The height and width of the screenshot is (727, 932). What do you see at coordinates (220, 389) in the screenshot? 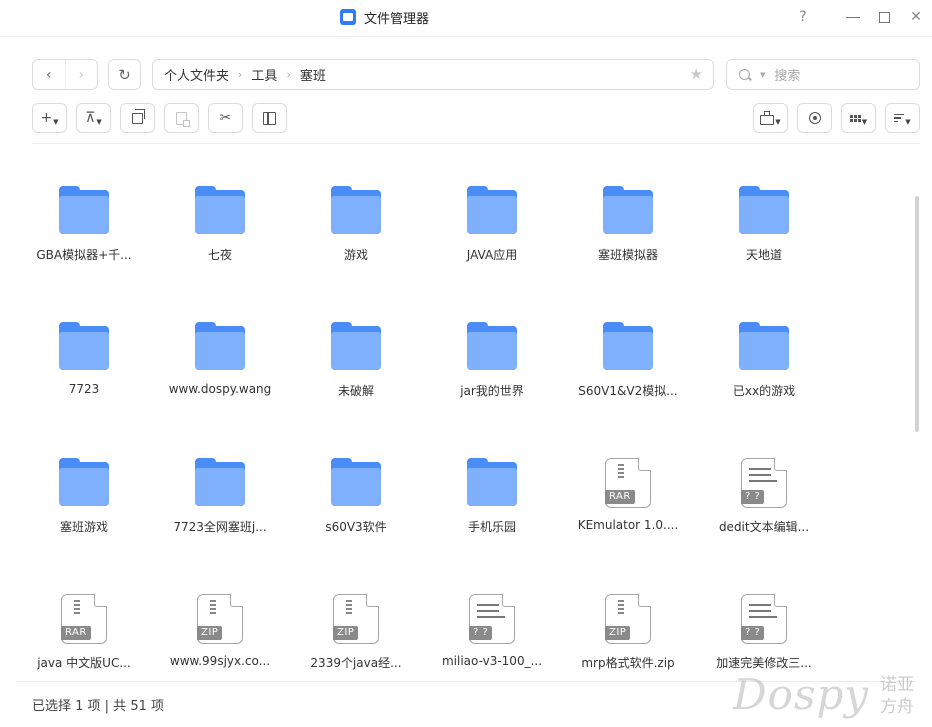
I see `item-name: www.dospy.wang` at bounding box center [220, 389].